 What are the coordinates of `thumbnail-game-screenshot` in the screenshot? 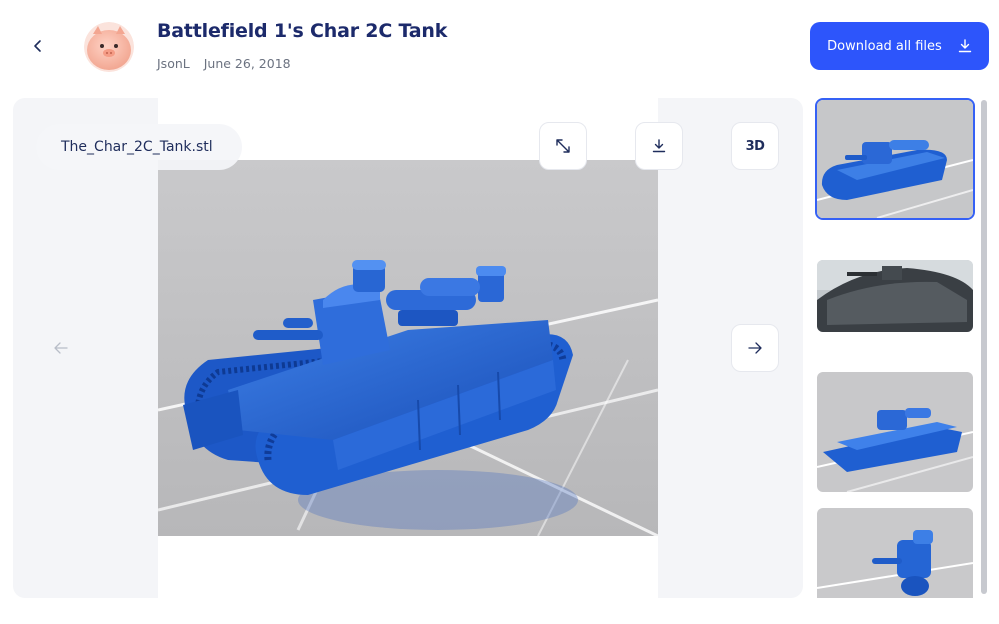 It's located at (895, 296).